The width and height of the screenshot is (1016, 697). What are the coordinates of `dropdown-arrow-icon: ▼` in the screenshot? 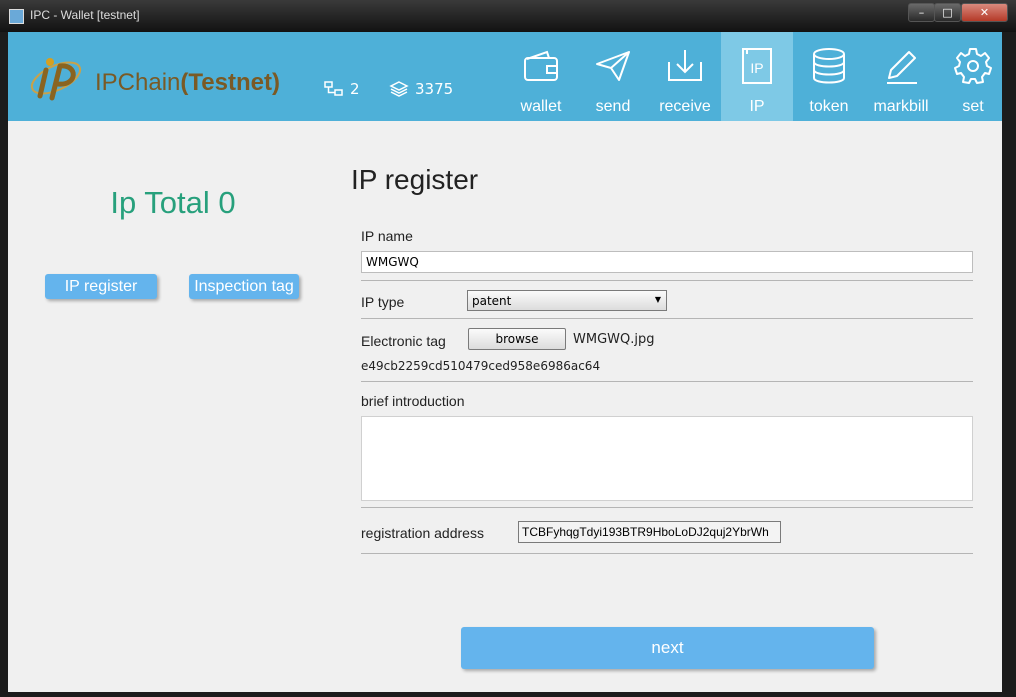 It's located at (657, 299).